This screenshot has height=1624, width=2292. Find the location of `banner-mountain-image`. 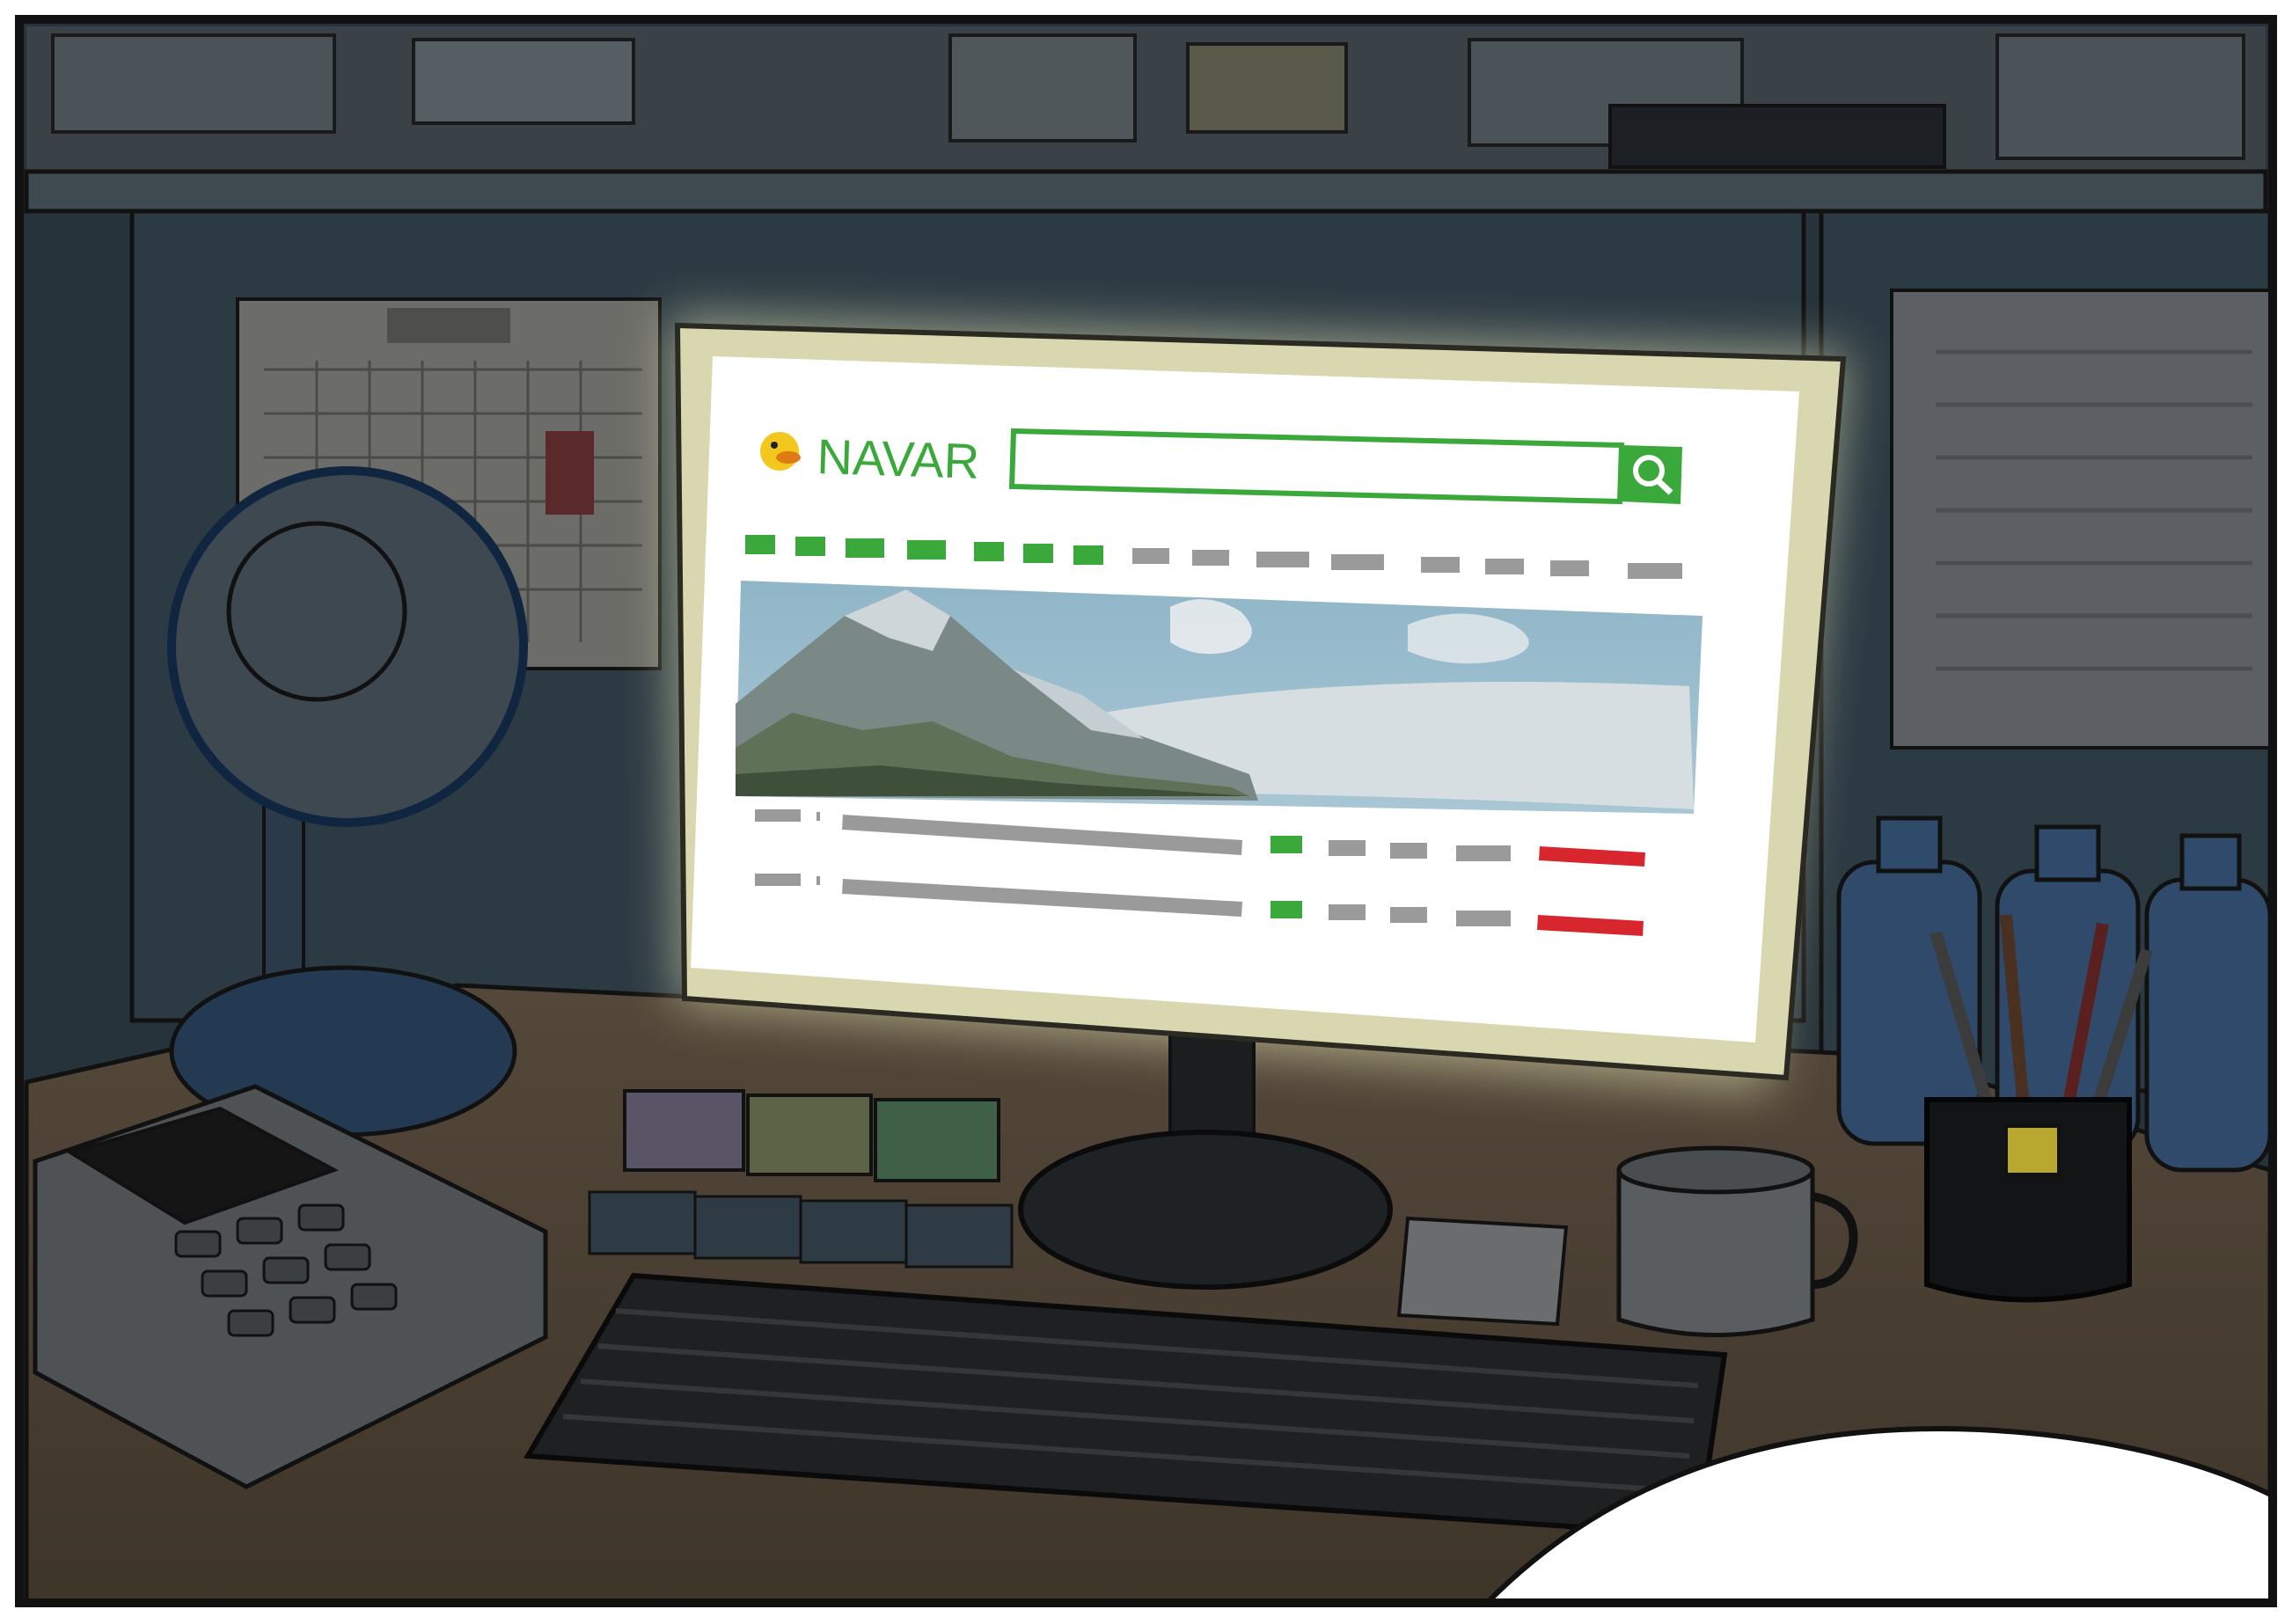

banner-mountain-image is located at coordinates (1219, 697).